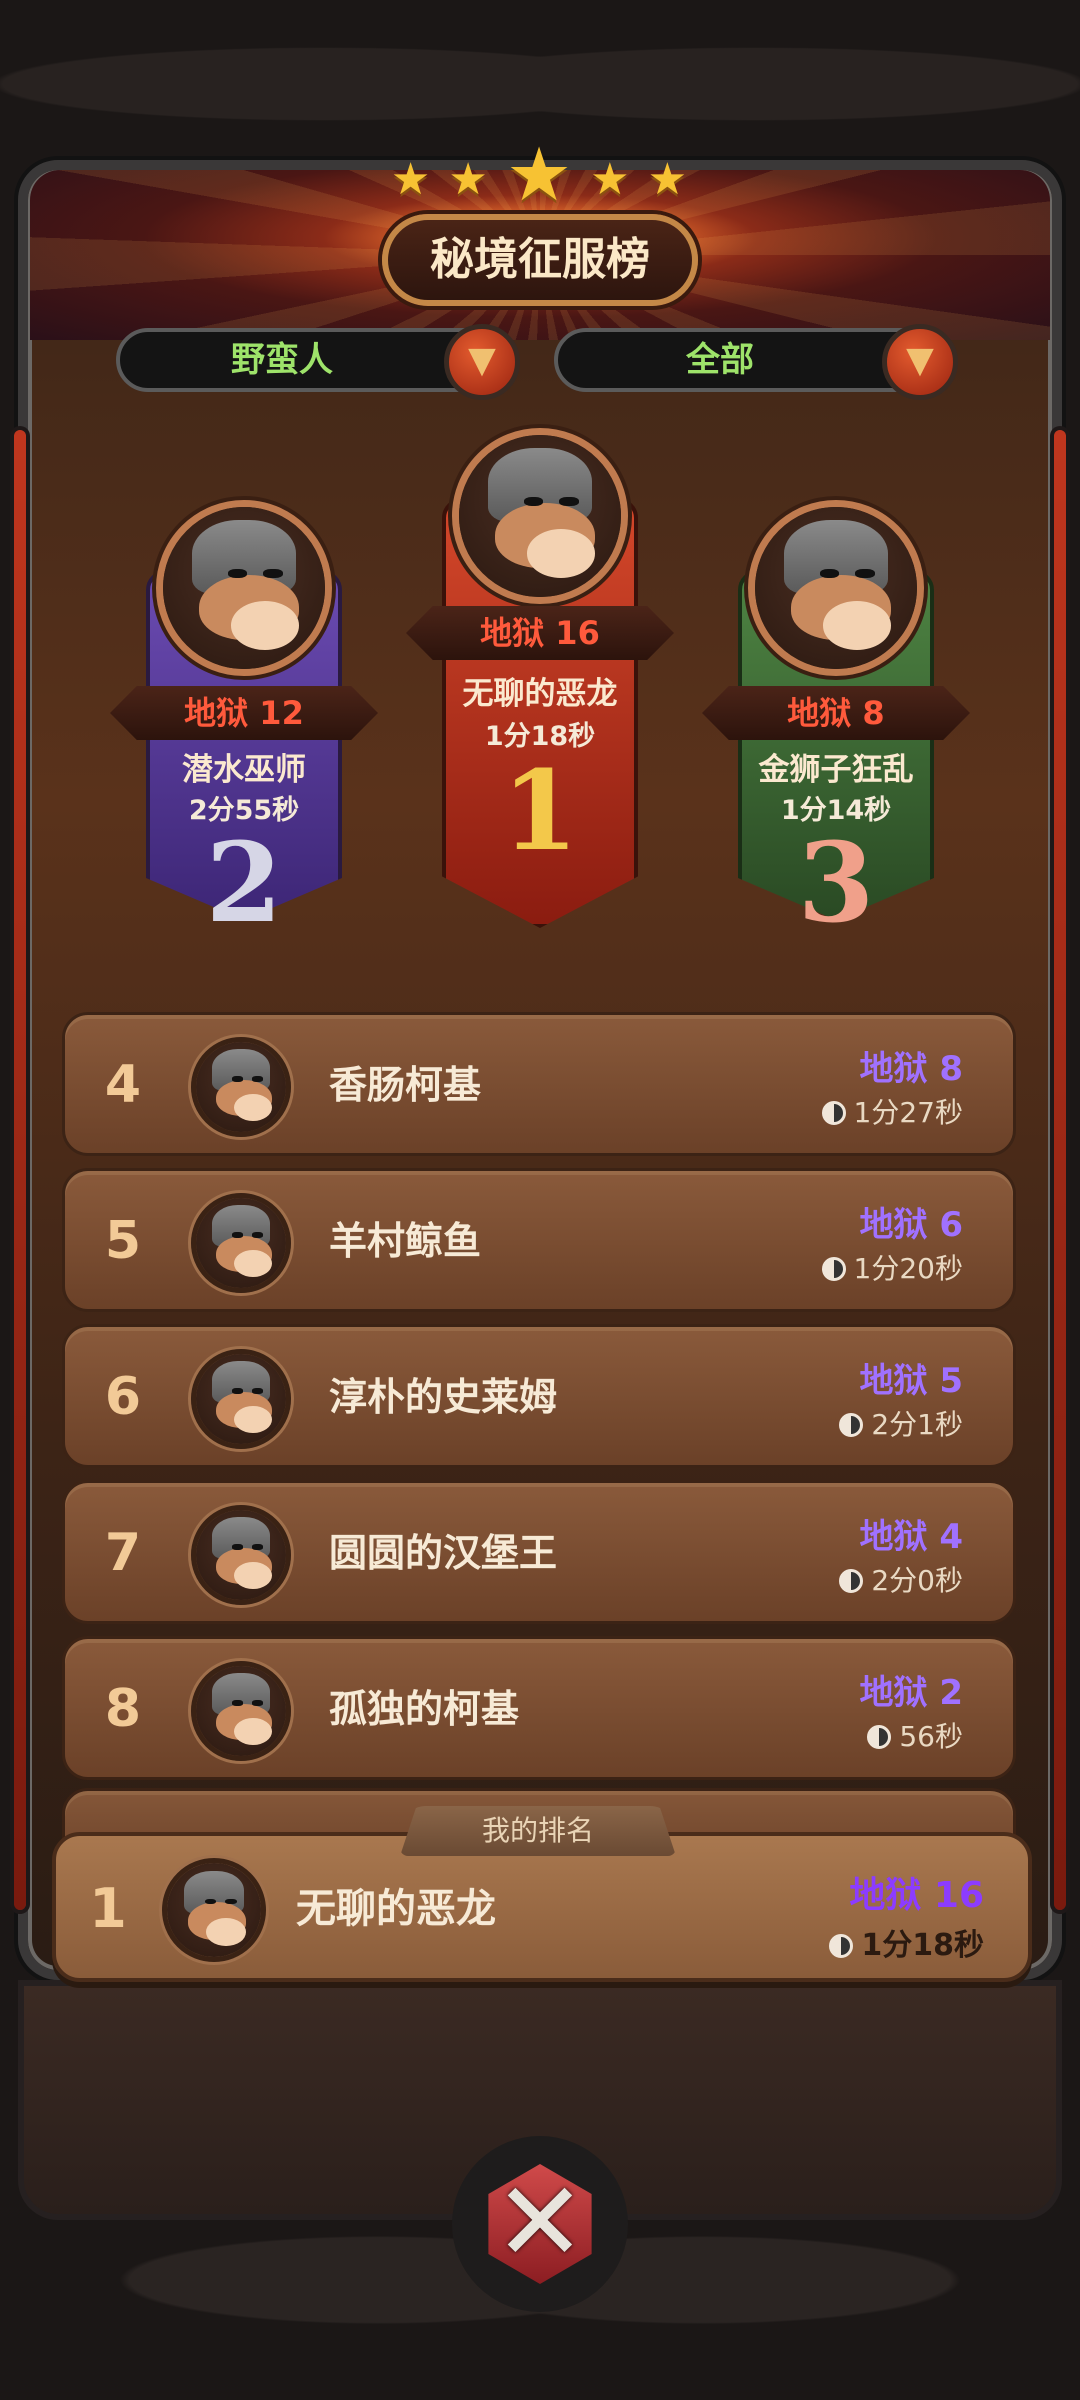 The image size is (1080, 2400). What do you see at coordinates (405, 1085) in the screenshot?
I see `row-name: 香肠柯基` at bounding box center [405, 1085].